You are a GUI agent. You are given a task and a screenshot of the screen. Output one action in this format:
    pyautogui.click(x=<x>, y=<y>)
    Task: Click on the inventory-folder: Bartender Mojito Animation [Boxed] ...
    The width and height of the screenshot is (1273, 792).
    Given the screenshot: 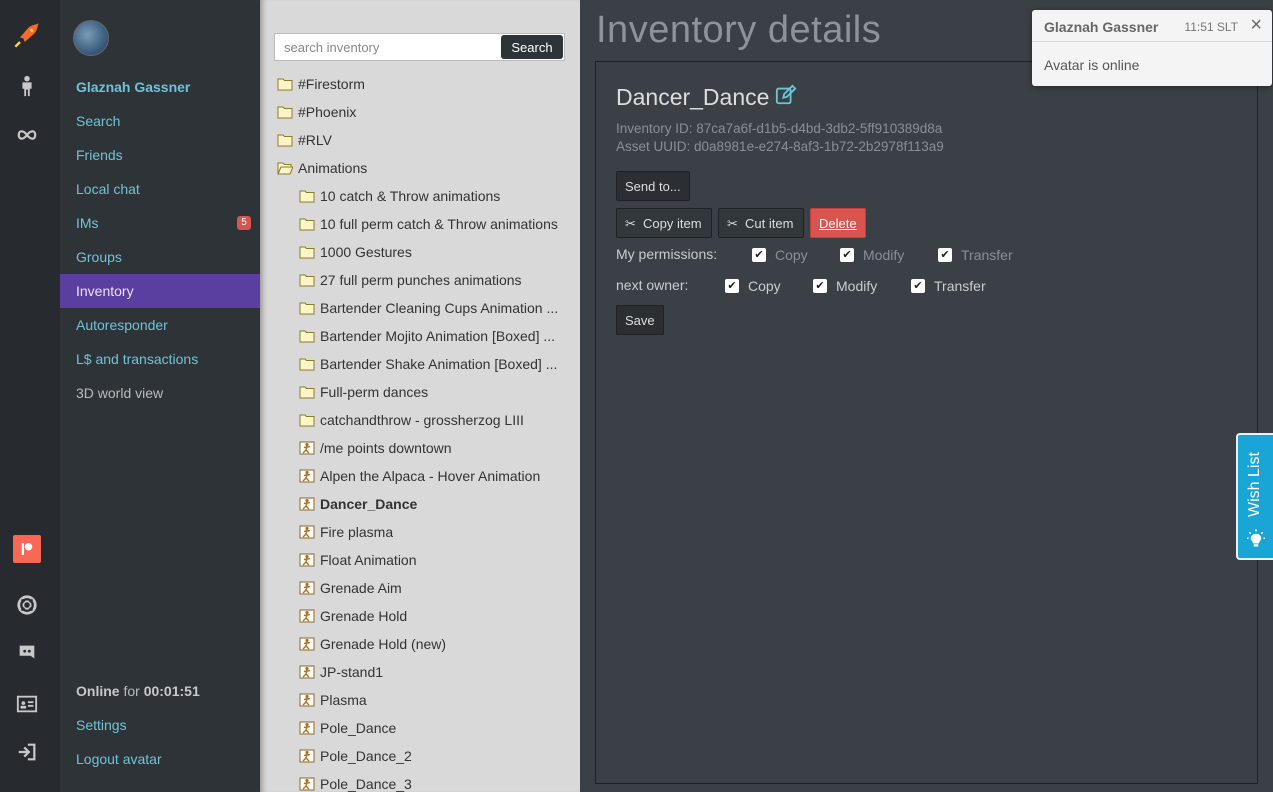 What is the action you would take?
    pyautogui.click(x=426, y=336)
    